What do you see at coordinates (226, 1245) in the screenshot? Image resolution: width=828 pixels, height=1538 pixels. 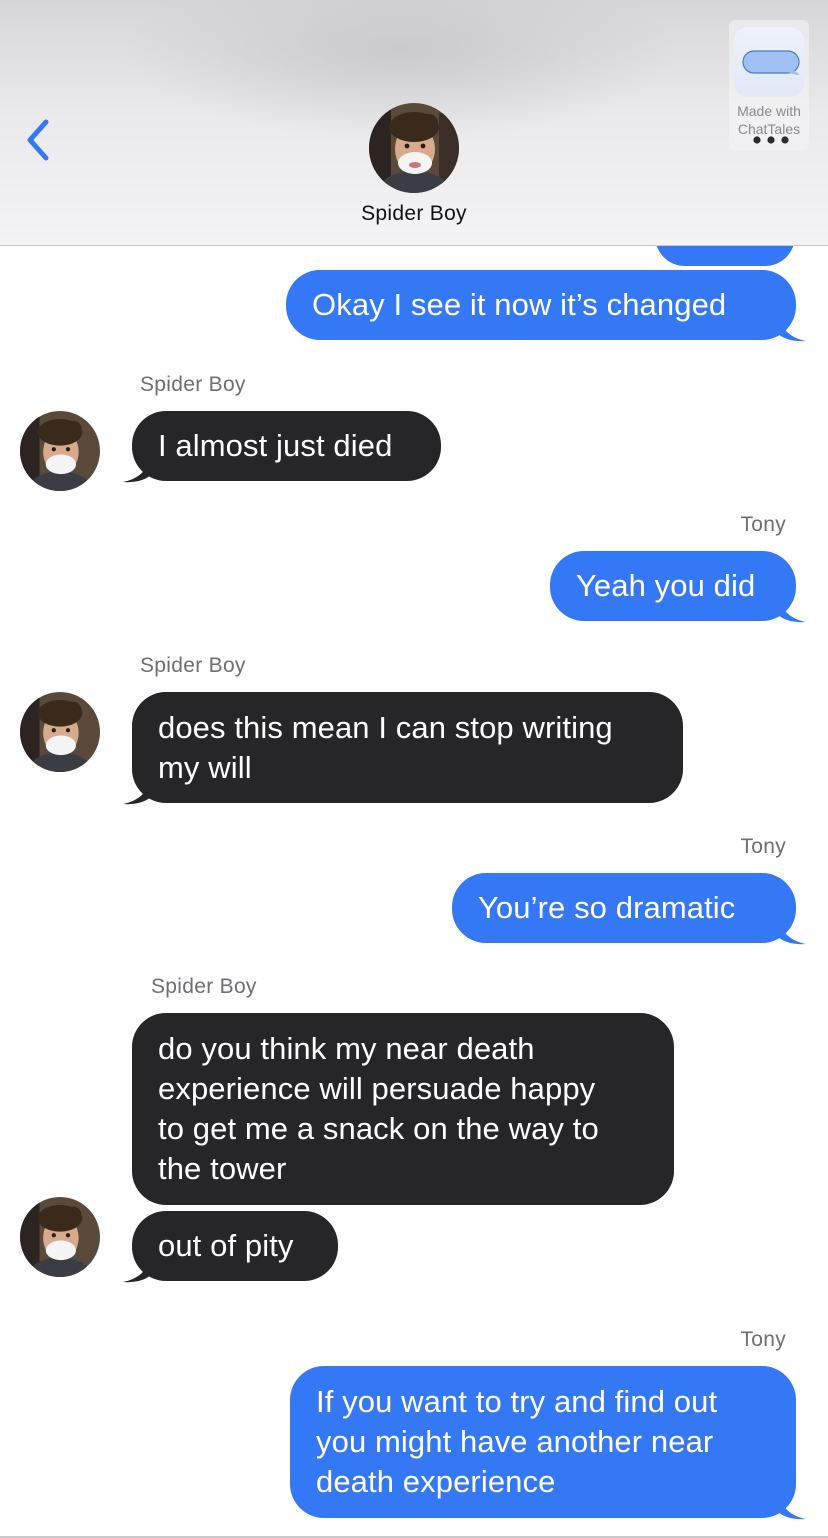 I see `message-text: out of pity` at bounding box center [226, 1245].